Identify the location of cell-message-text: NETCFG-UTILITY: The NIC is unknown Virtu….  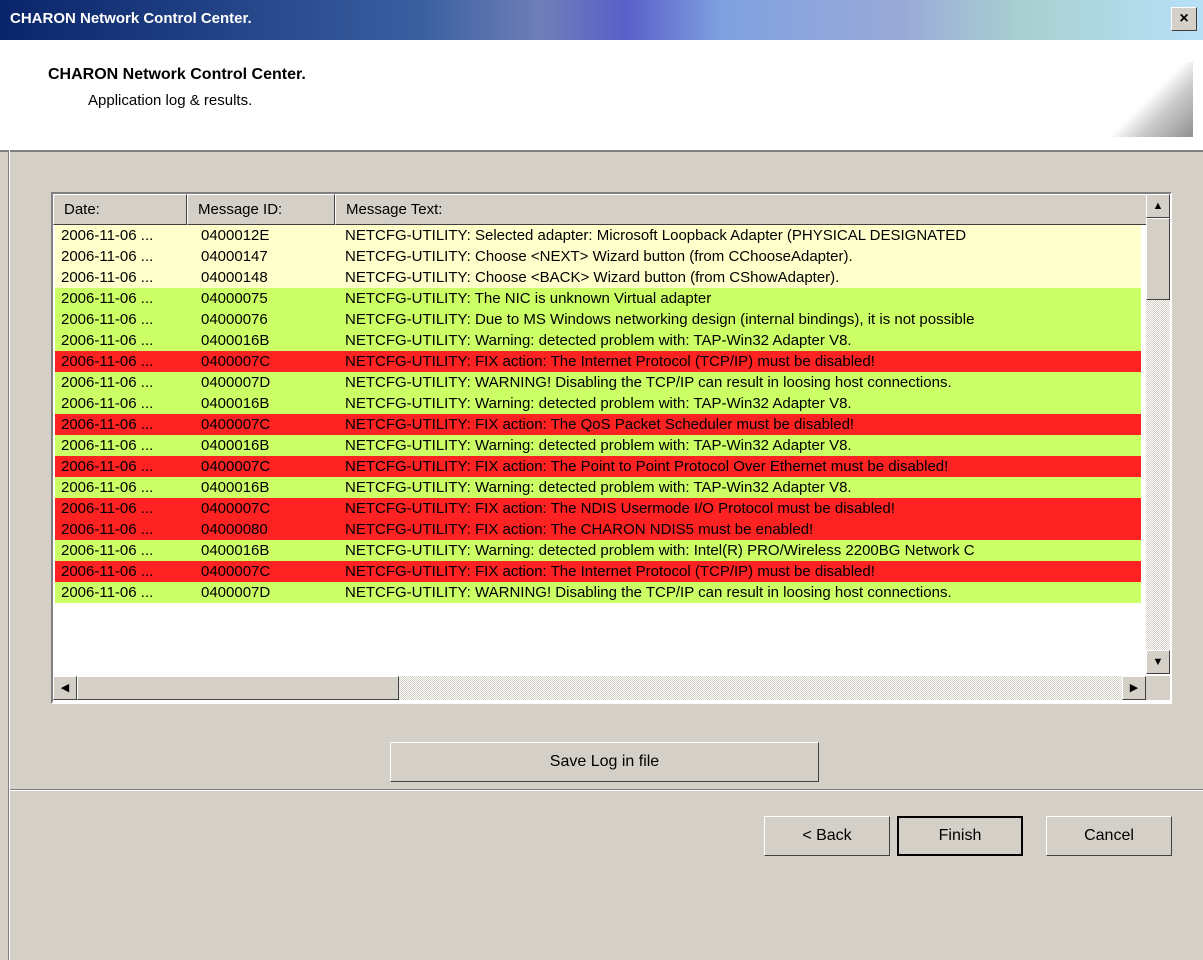
(528, 298).